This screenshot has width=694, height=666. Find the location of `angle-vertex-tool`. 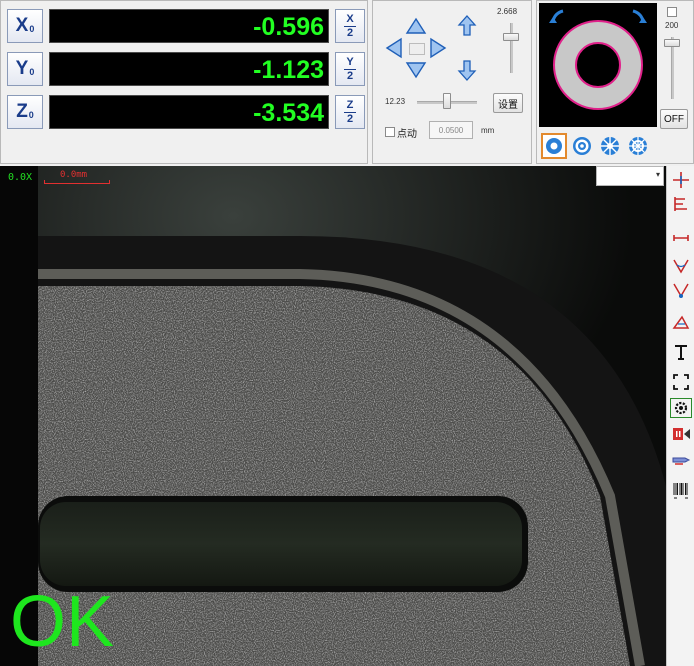

angle-vertex-tool is located at coordinates (681, 290).